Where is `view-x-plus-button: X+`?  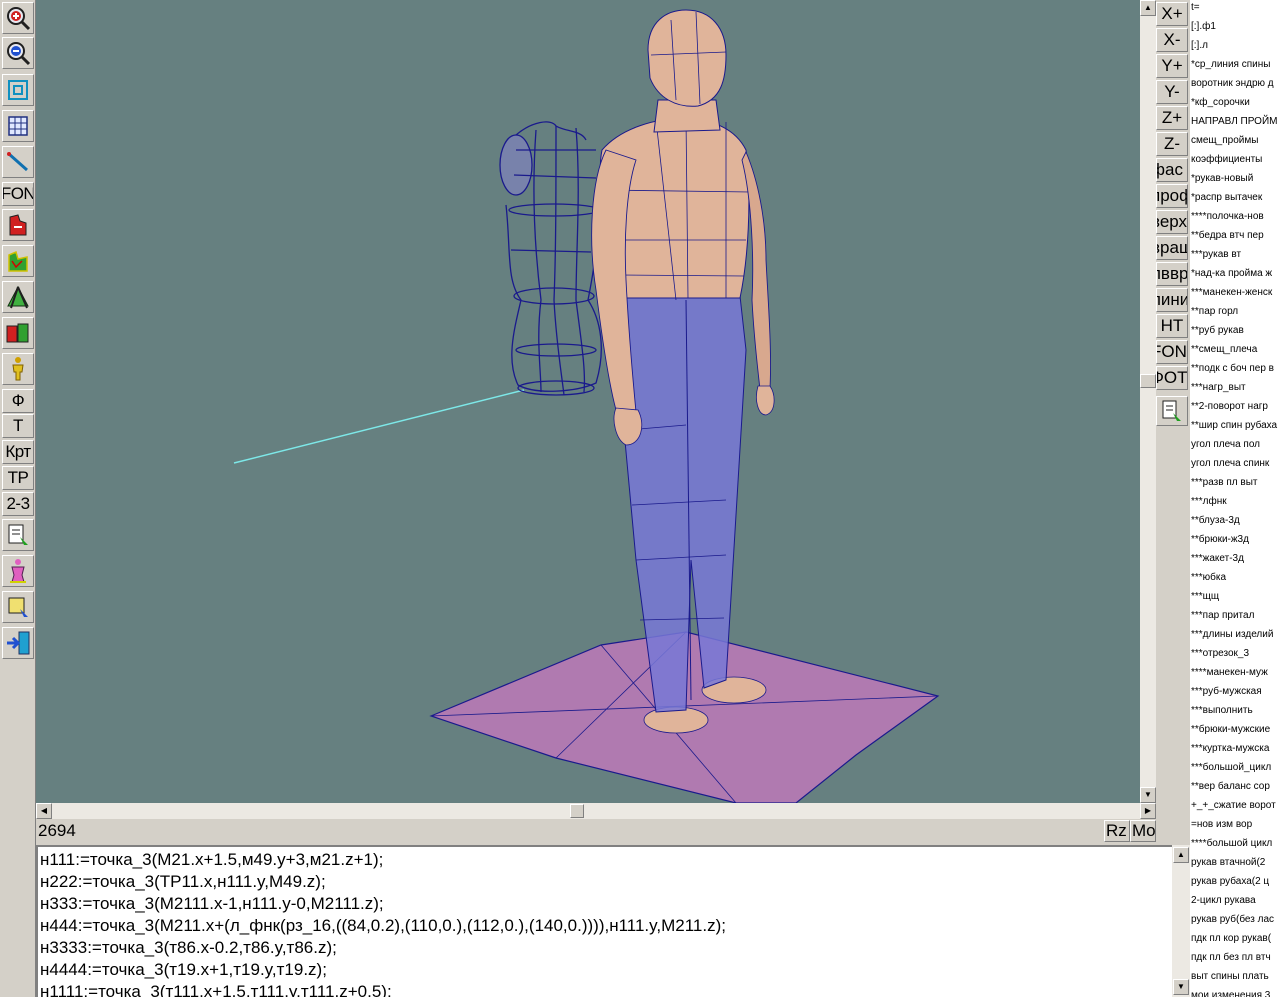
view-x-plus-button: X+ is located at coordinates (1172, 14).